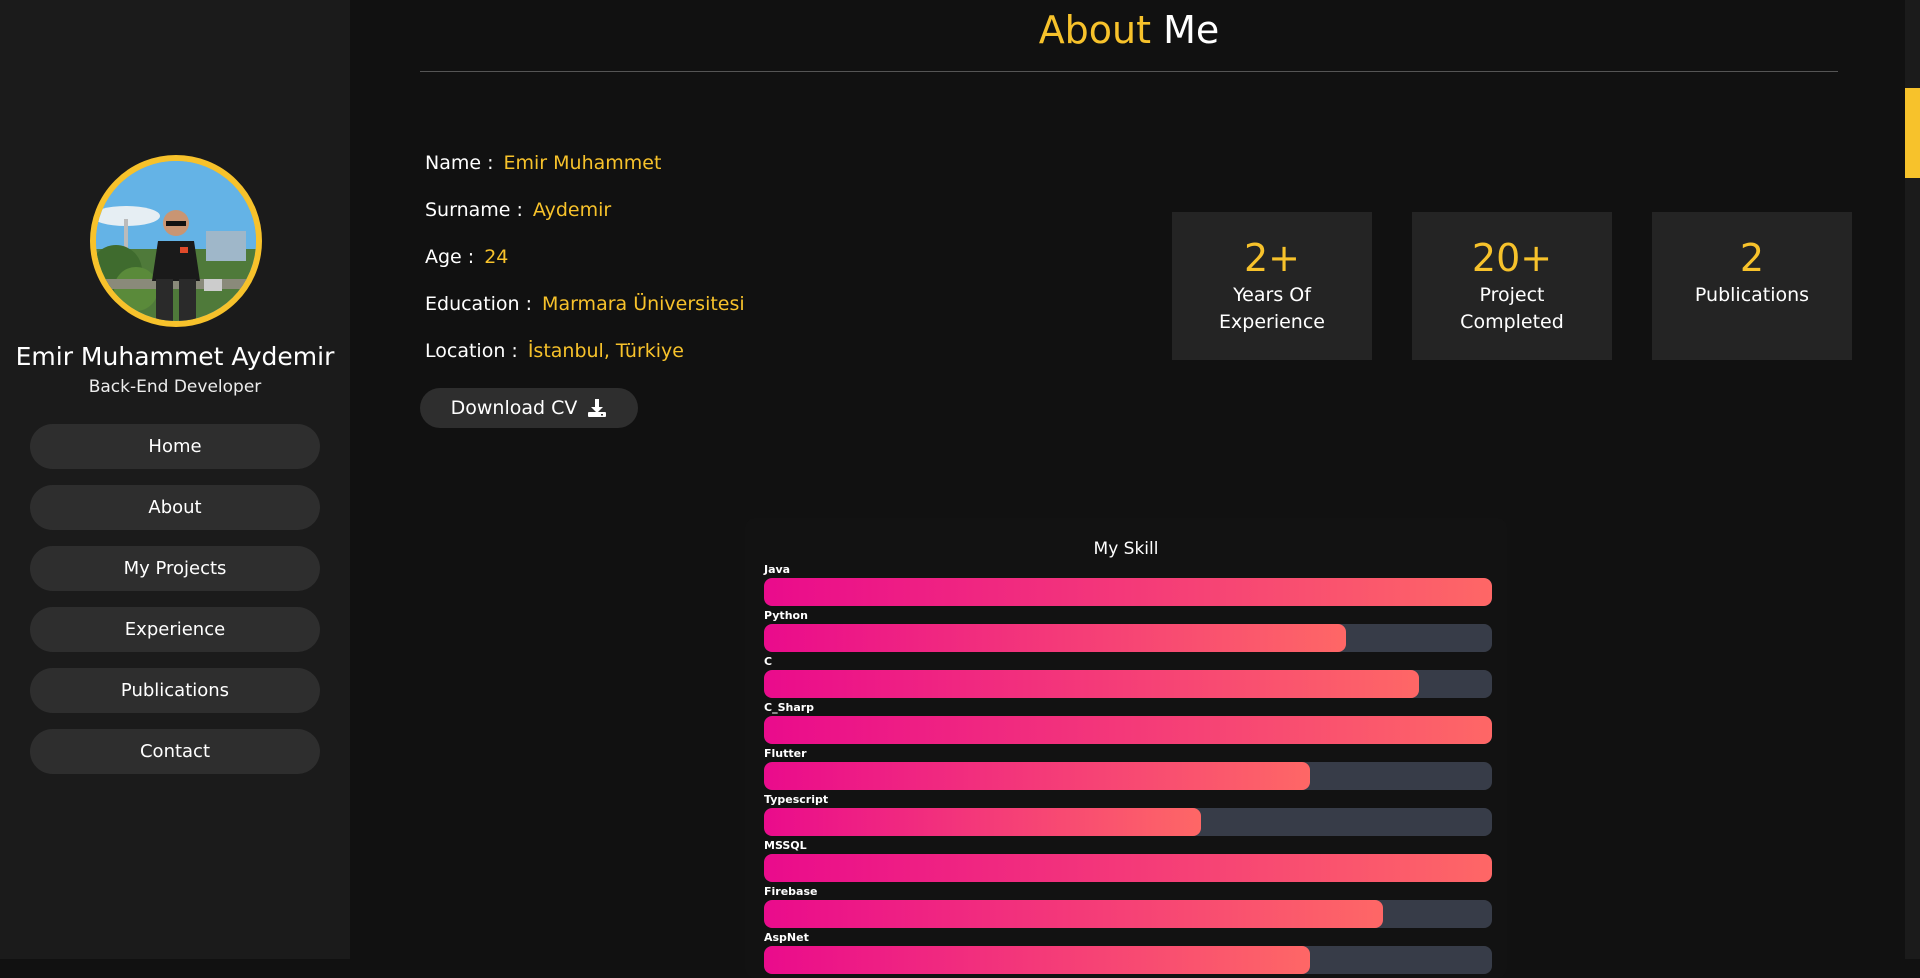  I want to click on title-divider, so click(1129, 71).